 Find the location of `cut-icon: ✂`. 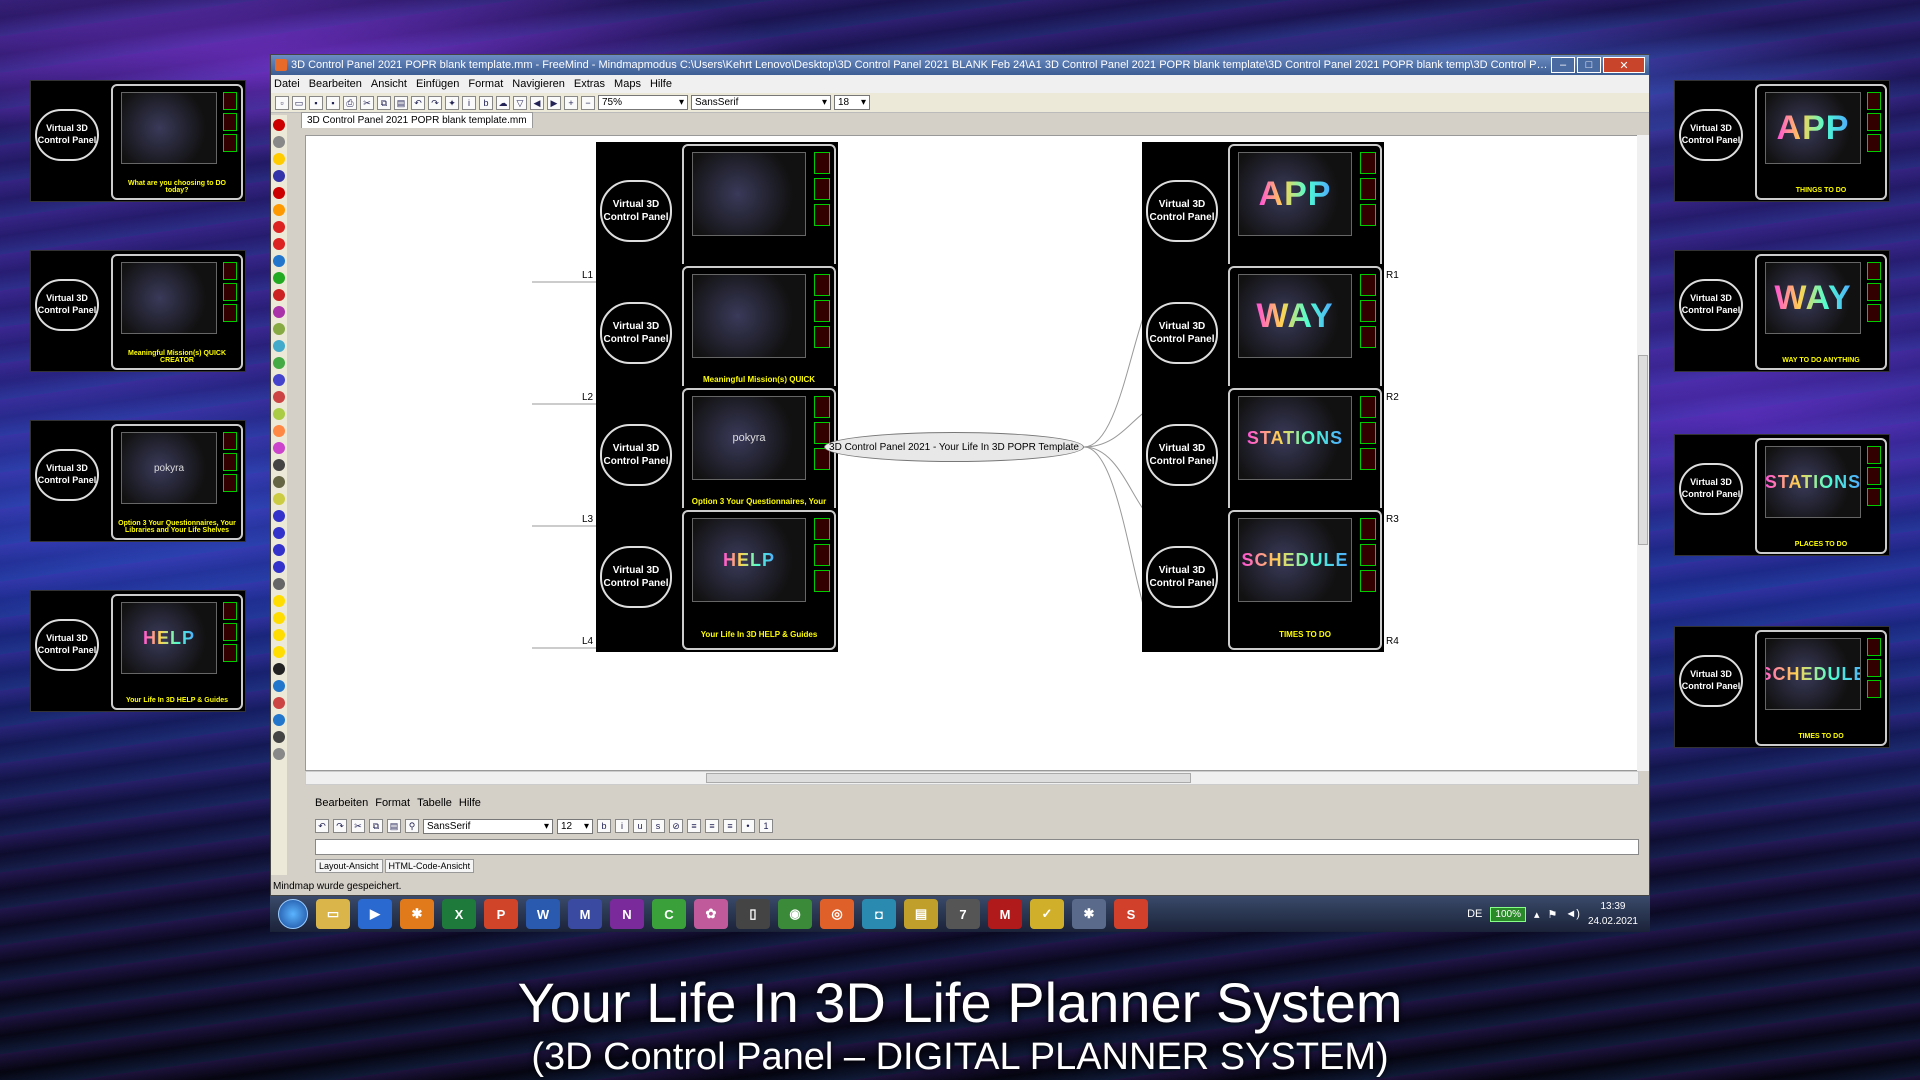

cut-icon: ✂ is located at coordinates (367, 102).